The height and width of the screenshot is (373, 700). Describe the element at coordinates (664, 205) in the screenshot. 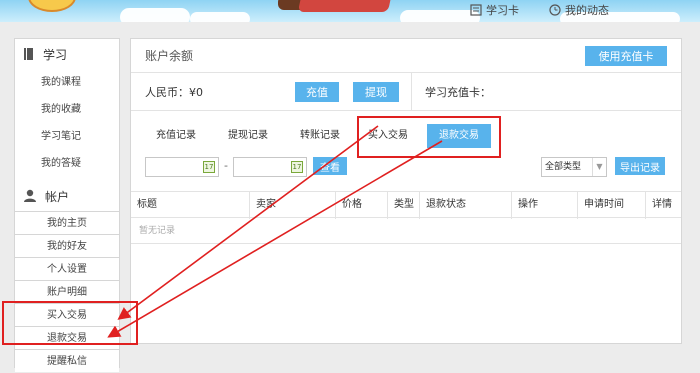

I see `column-header: 详情` at that location.